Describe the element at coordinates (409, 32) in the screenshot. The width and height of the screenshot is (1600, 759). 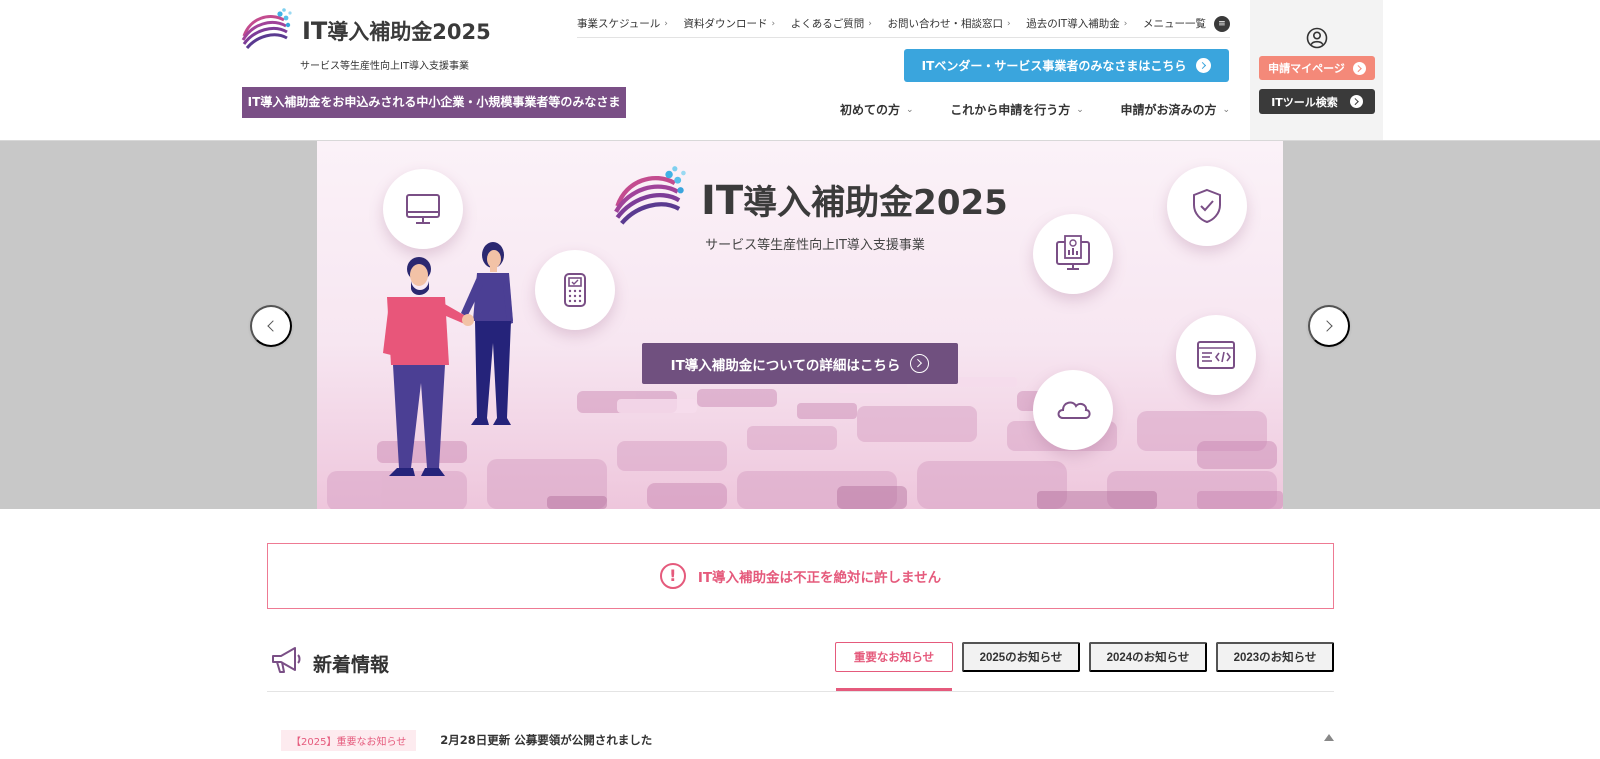
I see `logo-title-text: 導入補助金2025` at that location.